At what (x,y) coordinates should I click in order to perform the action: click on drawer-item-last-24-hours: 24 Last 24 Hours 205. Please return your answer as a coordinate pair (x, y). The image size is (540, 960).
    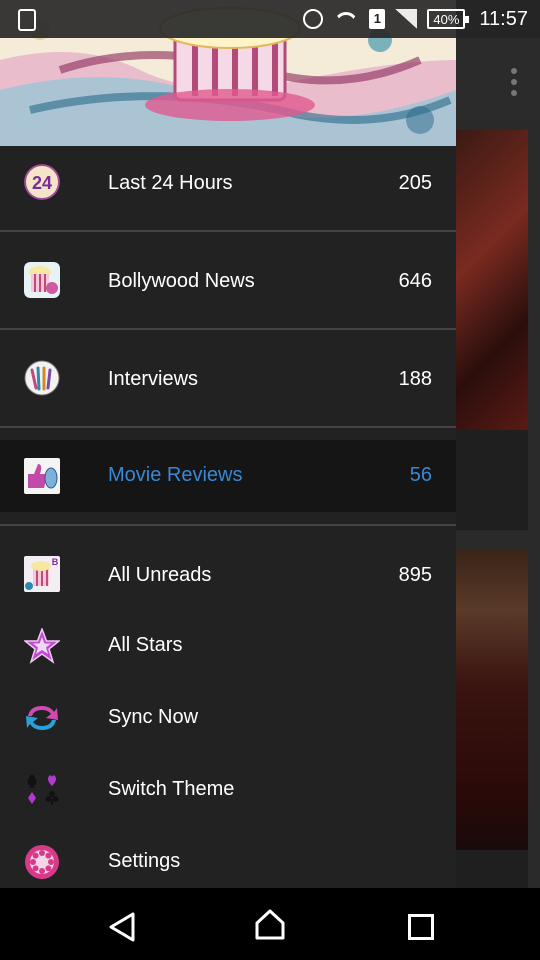
    Looking at the image, I should click on (228, 188).